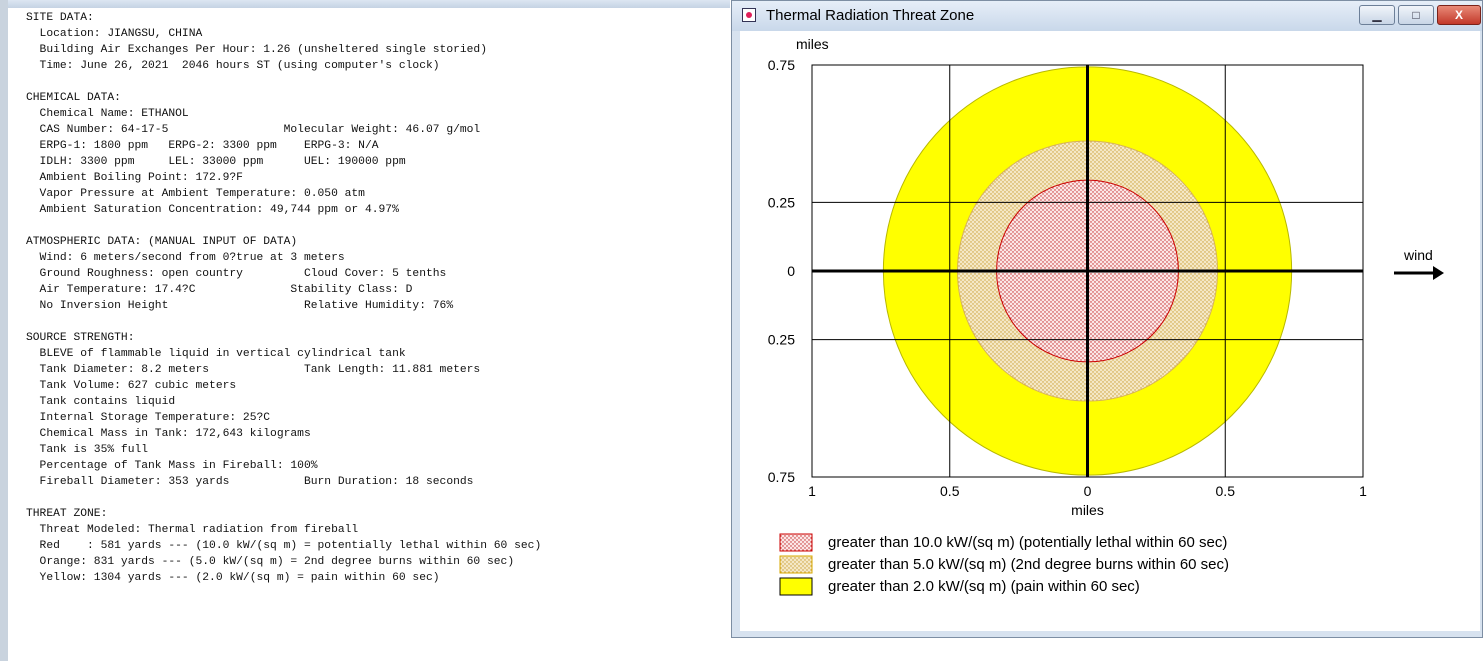 The height and width of the screenshot is (661, 1483). Describe the element at coordinates (1088, 491) in the screenshot. I see `x-tick-label: 0` at that location.